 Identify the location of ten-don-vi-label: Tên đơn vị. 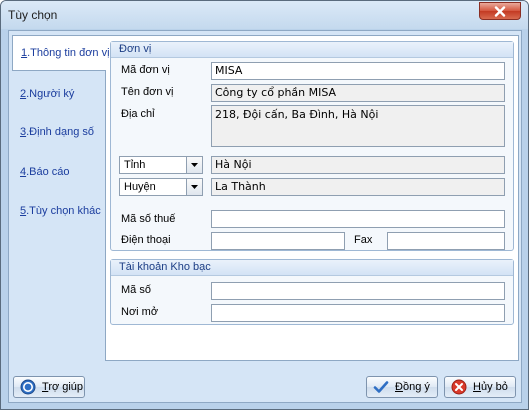
(147, 92).